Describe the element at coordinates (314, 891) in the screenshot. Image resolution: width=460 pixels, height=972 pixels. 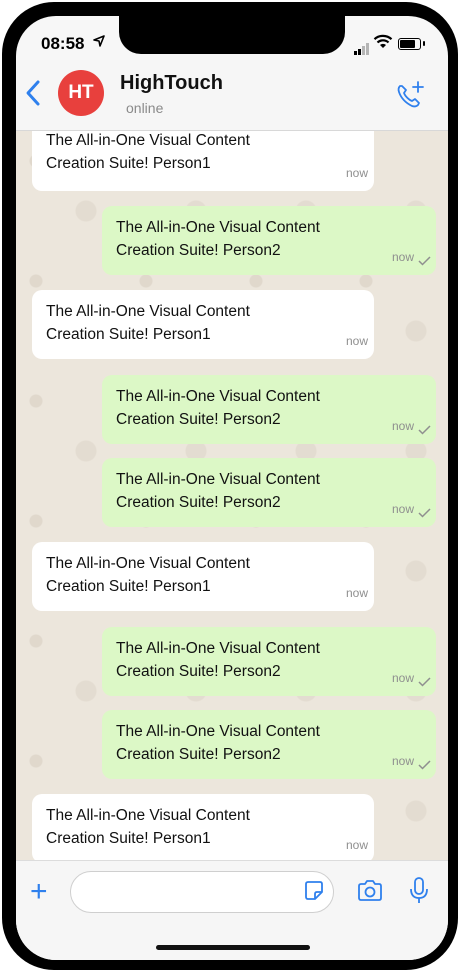
I see `sticker-icon` at that location.